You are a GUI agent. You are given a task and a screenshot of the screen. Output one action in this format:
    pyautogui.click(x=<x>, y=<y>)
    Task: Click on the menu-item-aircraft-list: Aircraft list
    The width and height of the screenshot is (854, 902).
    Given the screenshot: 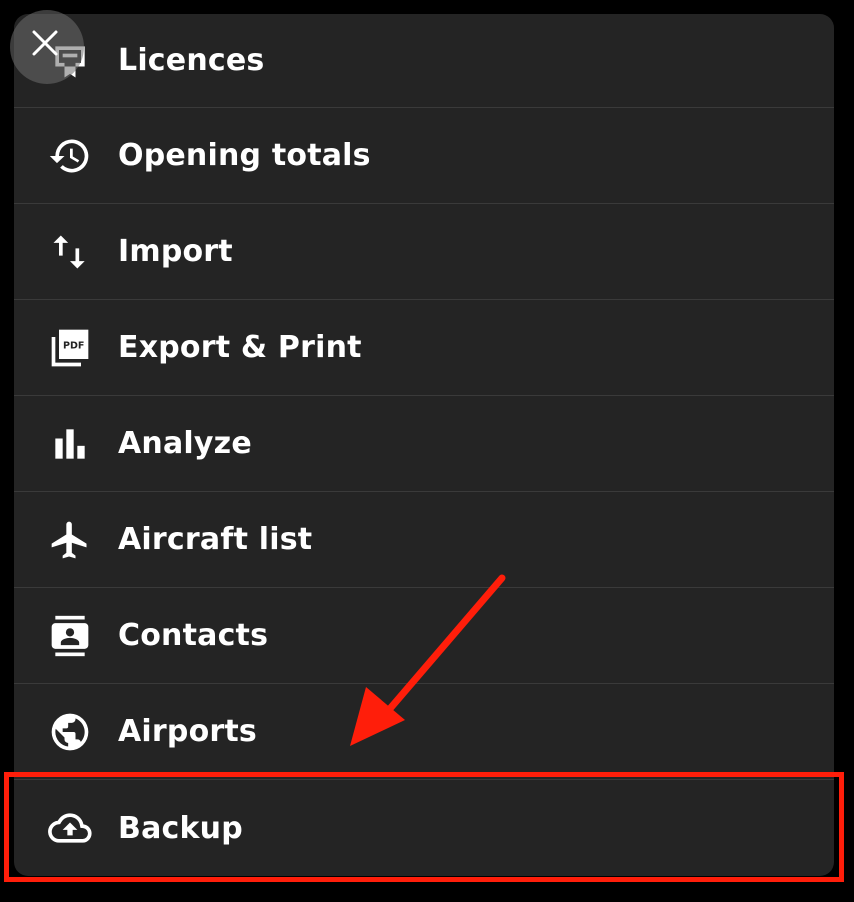 What is the action you would take?
    pyautogui.click(x=424, y=540)
    